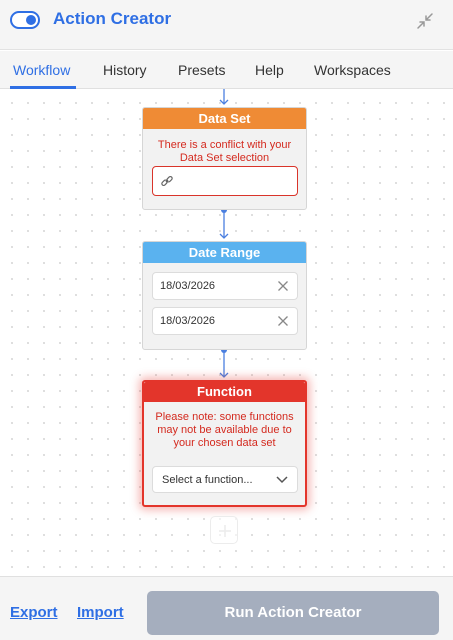 Image resolution: width=453 pixels, height=640 pixels. I want to click on add-step-button, so click(224, 530).